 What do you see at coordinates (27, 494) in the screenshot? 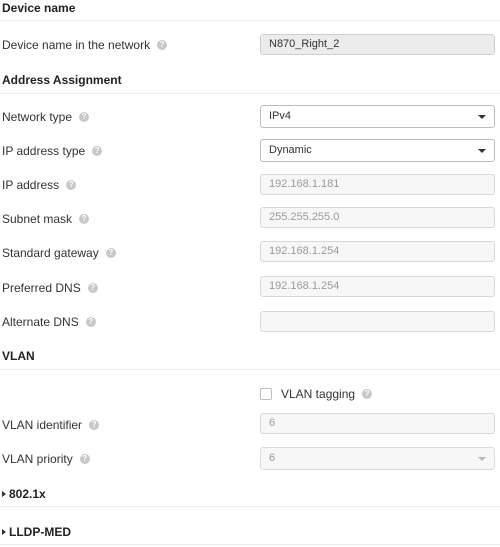
I see `section-title-8021x: 802.1x` at bounding box center [27, 494].